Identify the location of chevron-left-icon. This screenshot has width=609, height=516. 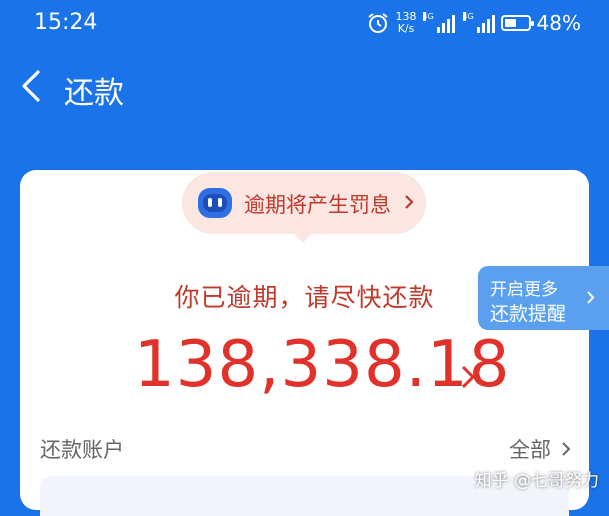
(32, 86).